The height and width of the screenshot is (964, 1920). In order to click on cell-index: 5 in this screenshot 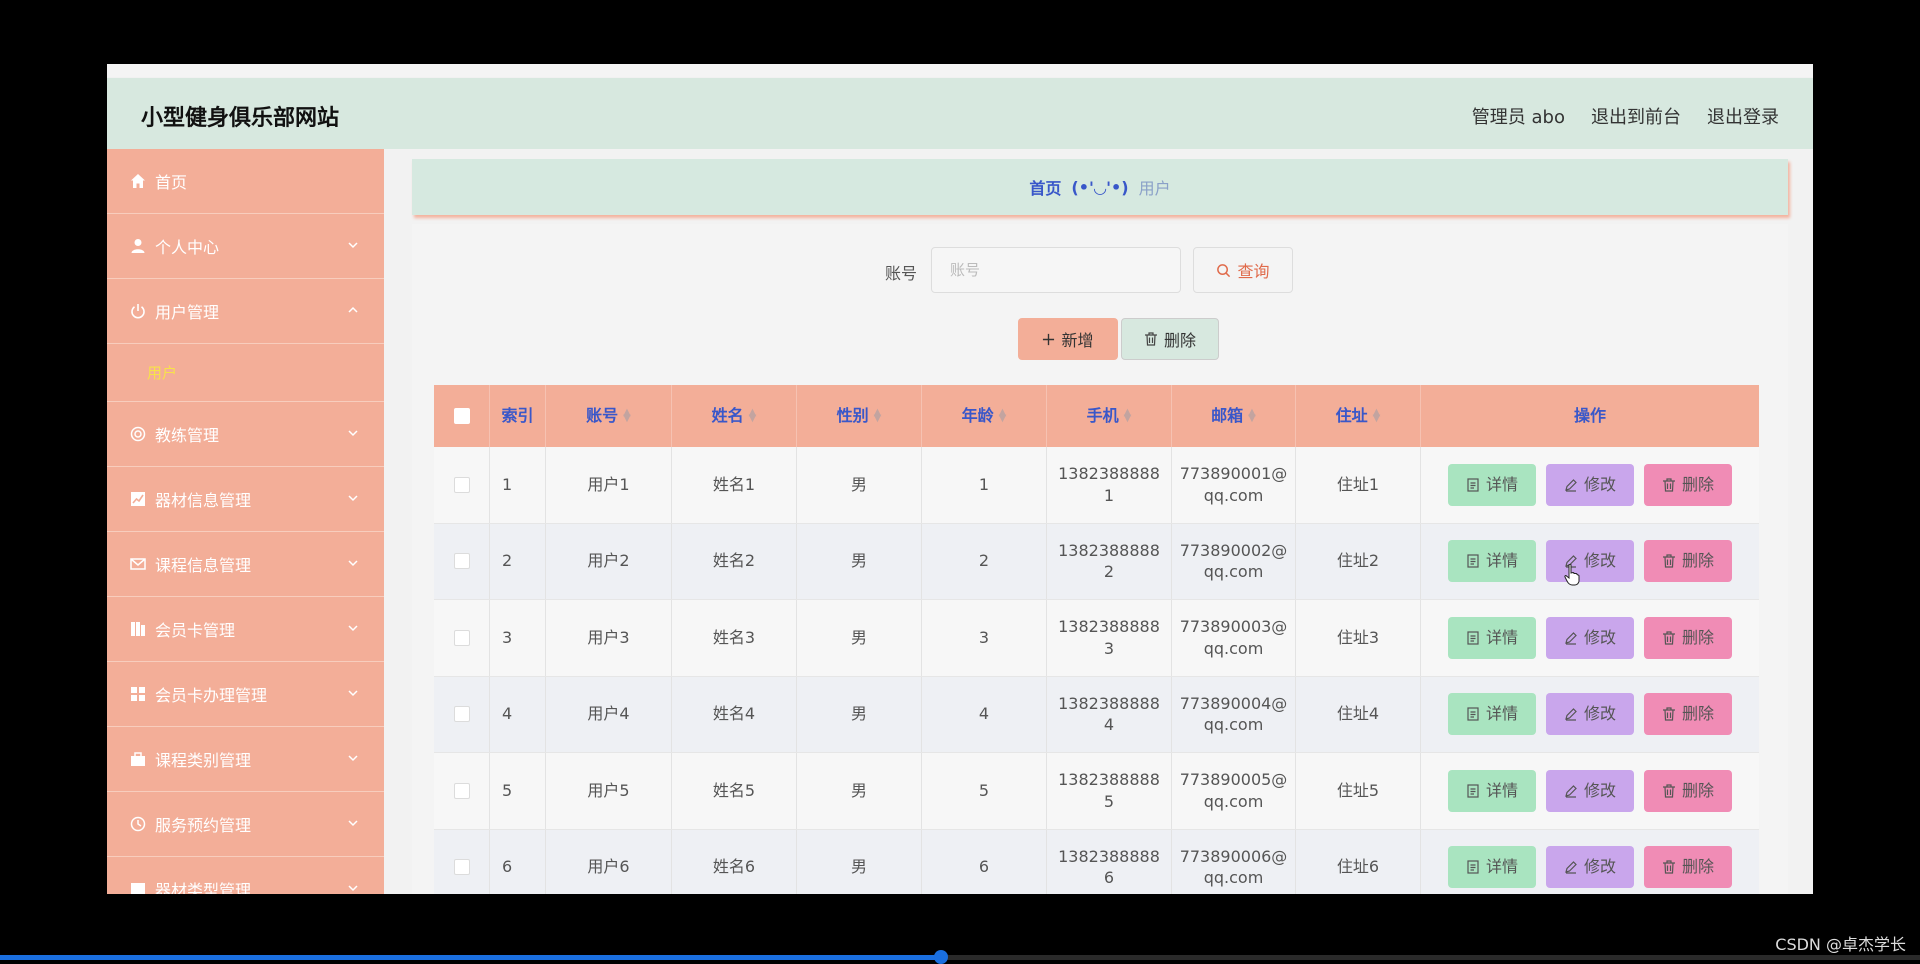, I will do `click(507, 790)`.